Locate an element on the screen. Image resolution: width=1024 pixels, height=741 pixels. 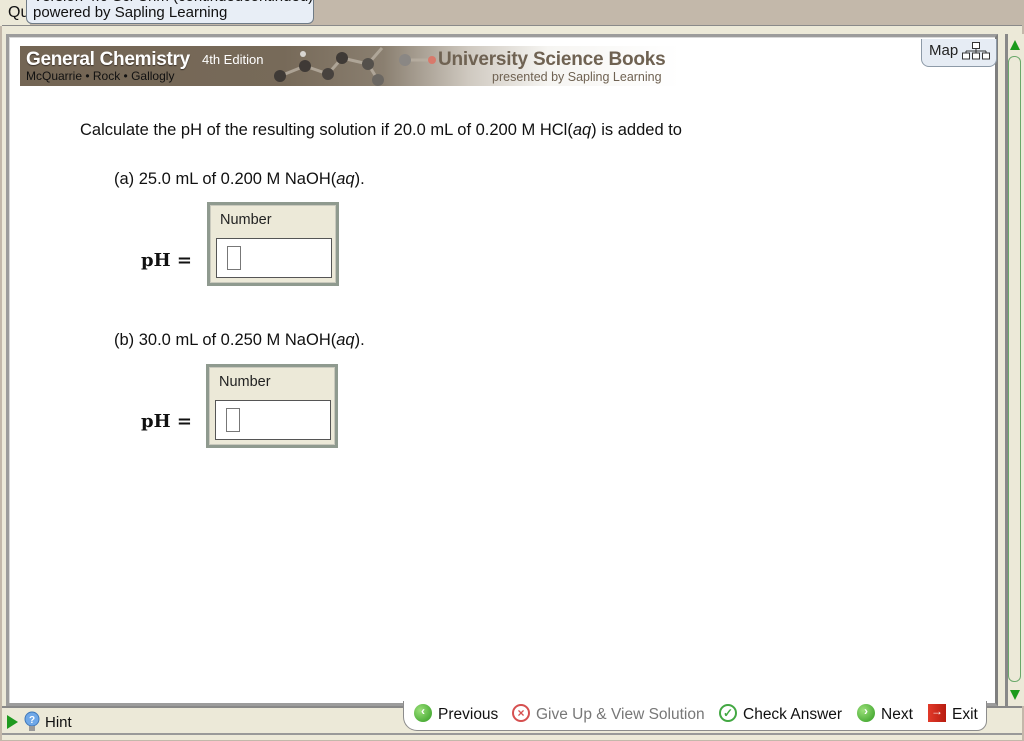
part-b-text-end: ). is located at coordinates (359, 340).